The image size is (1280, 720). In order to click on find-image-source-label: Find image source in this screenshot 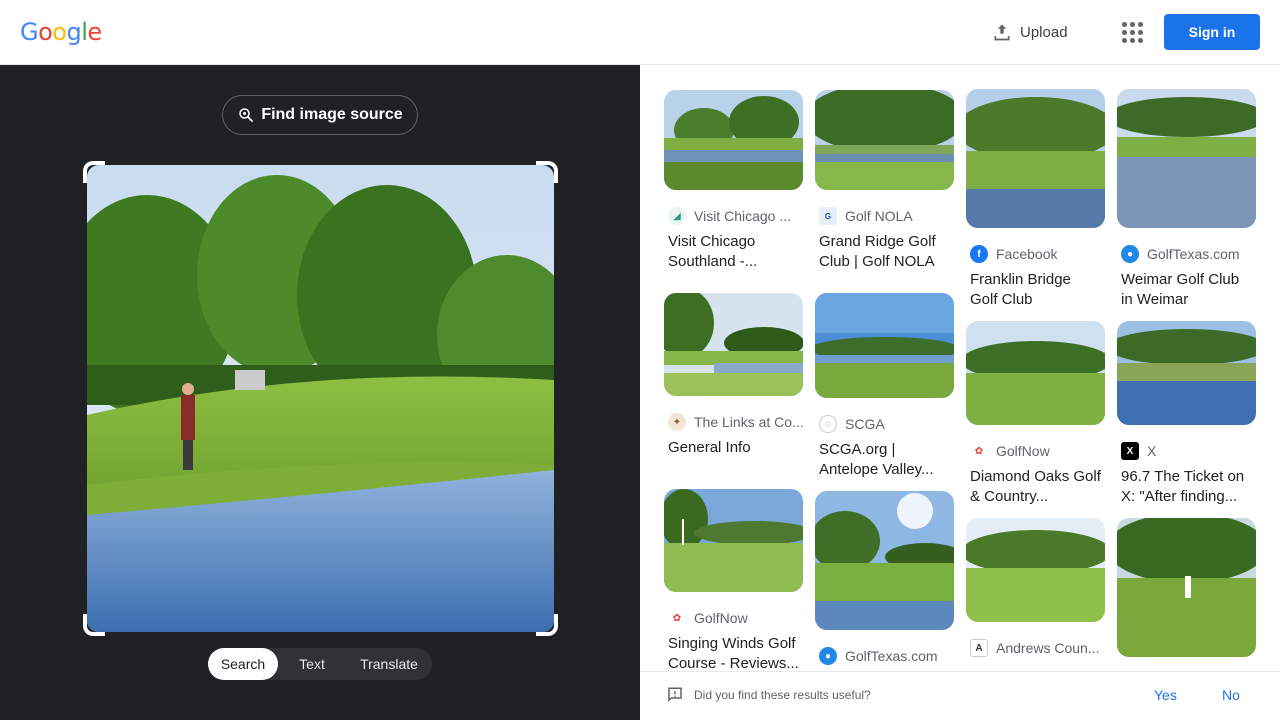, I will do `click(332, 114)`.